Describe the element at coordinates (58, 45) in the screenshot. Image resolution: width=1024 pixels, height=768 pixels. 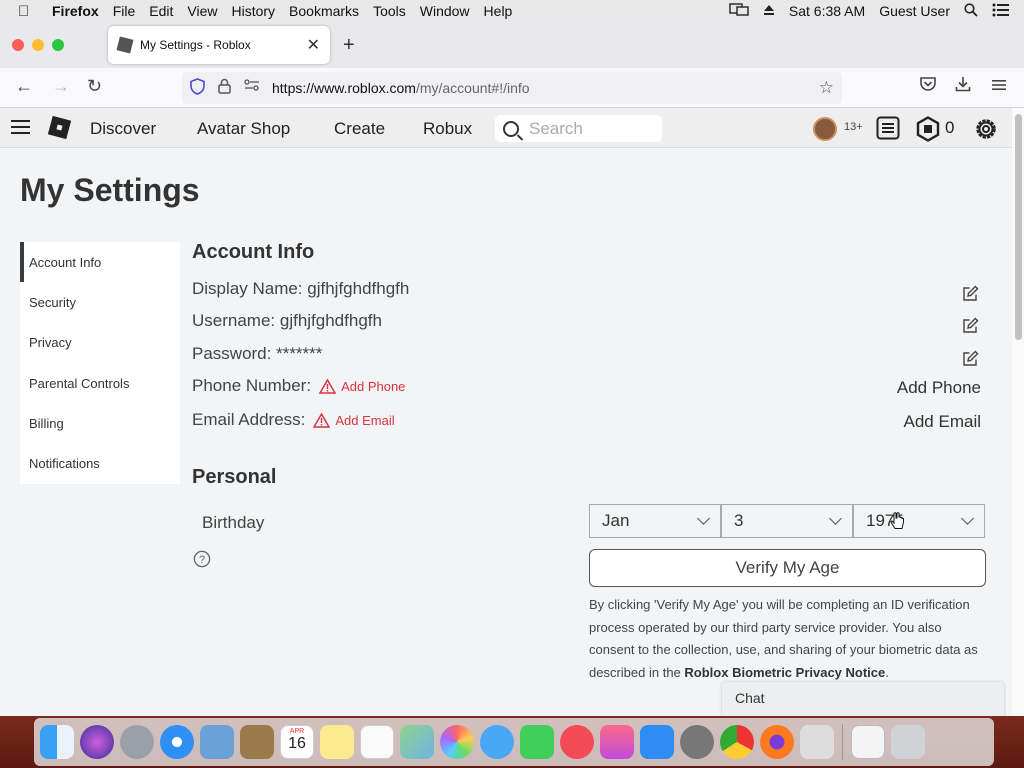
I see `zoom-window-button` at that location.